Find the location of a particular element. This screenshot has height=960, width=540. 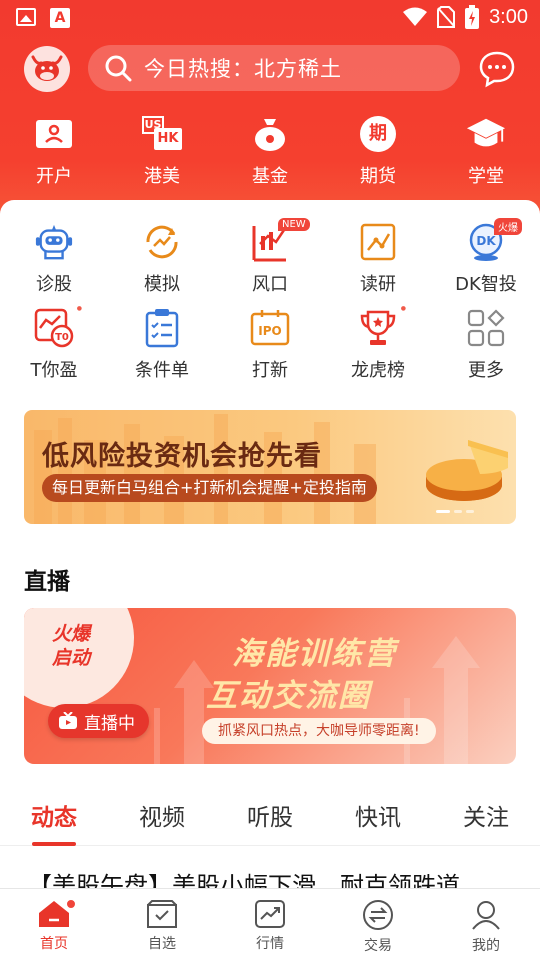

grid-item-research: 读研 is located at coordinates (378, 265).